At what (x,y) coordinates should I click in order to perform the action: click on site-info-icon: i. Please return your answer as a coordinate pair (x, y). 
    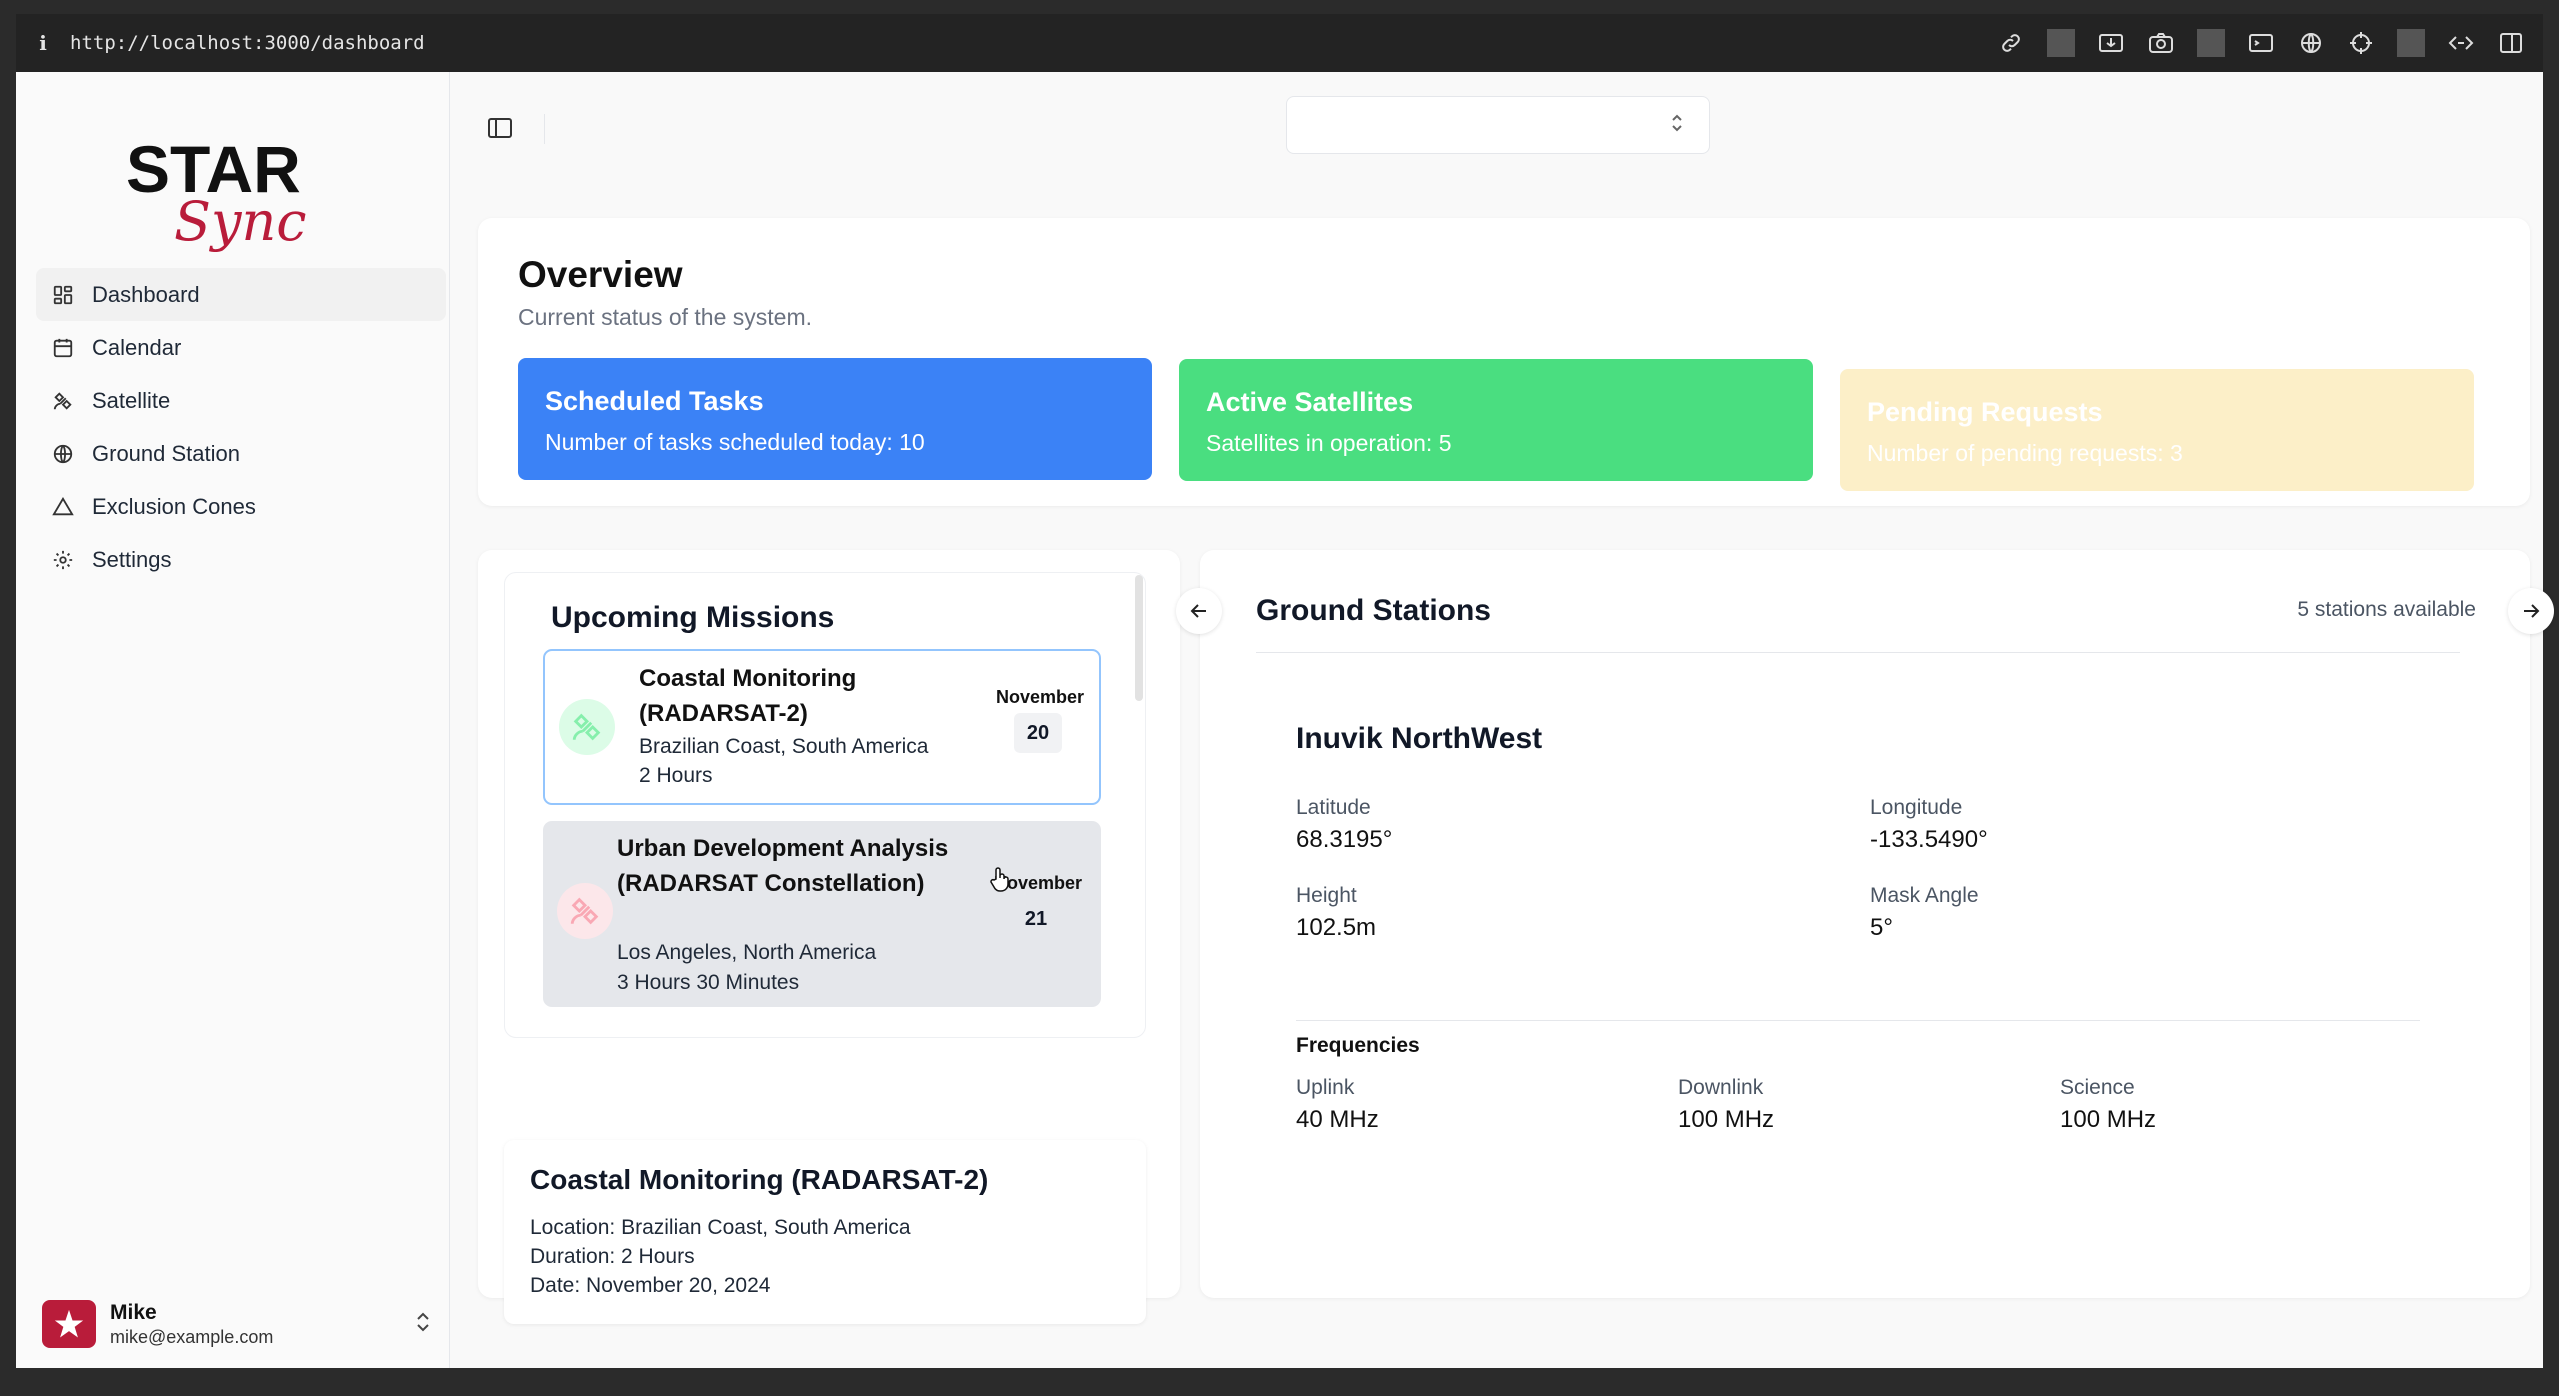
    Looking at the image, I should click on (43, 43).